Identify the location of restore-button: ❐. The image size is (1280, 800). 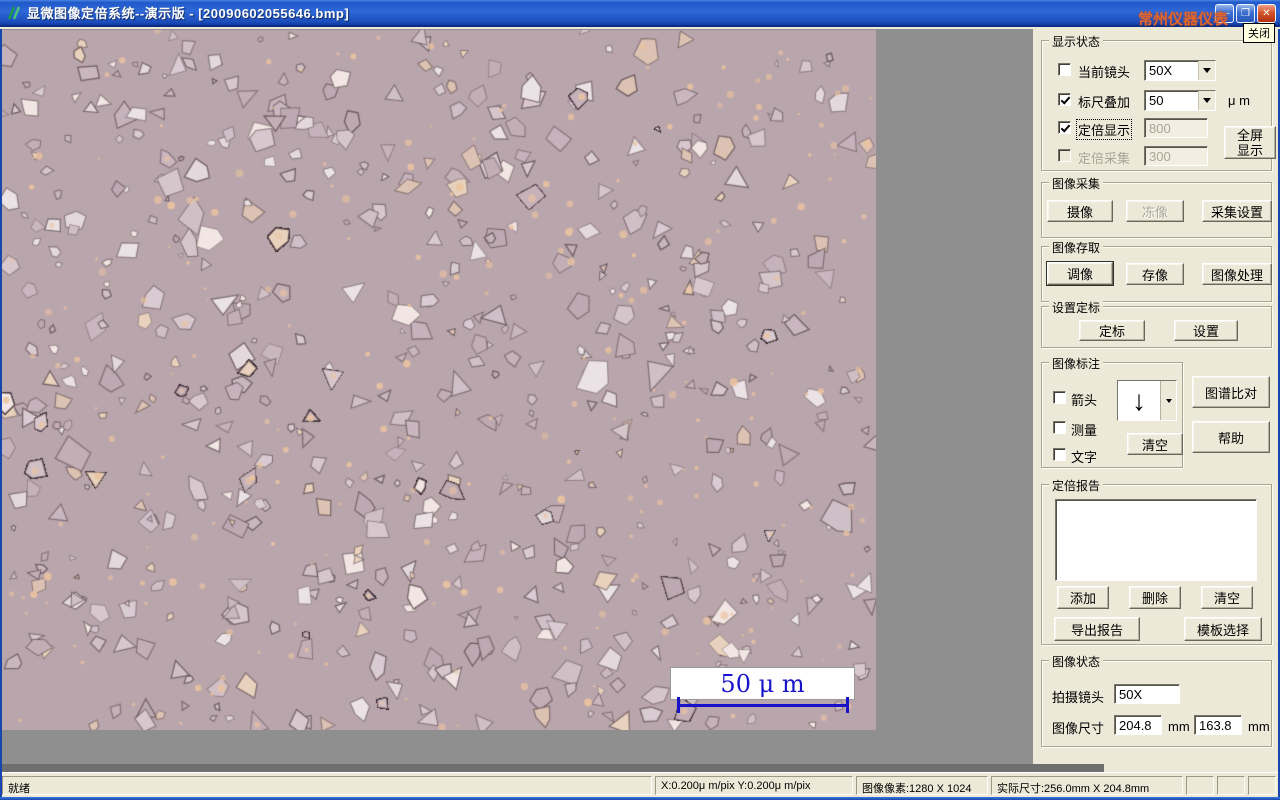
(1245, 13).